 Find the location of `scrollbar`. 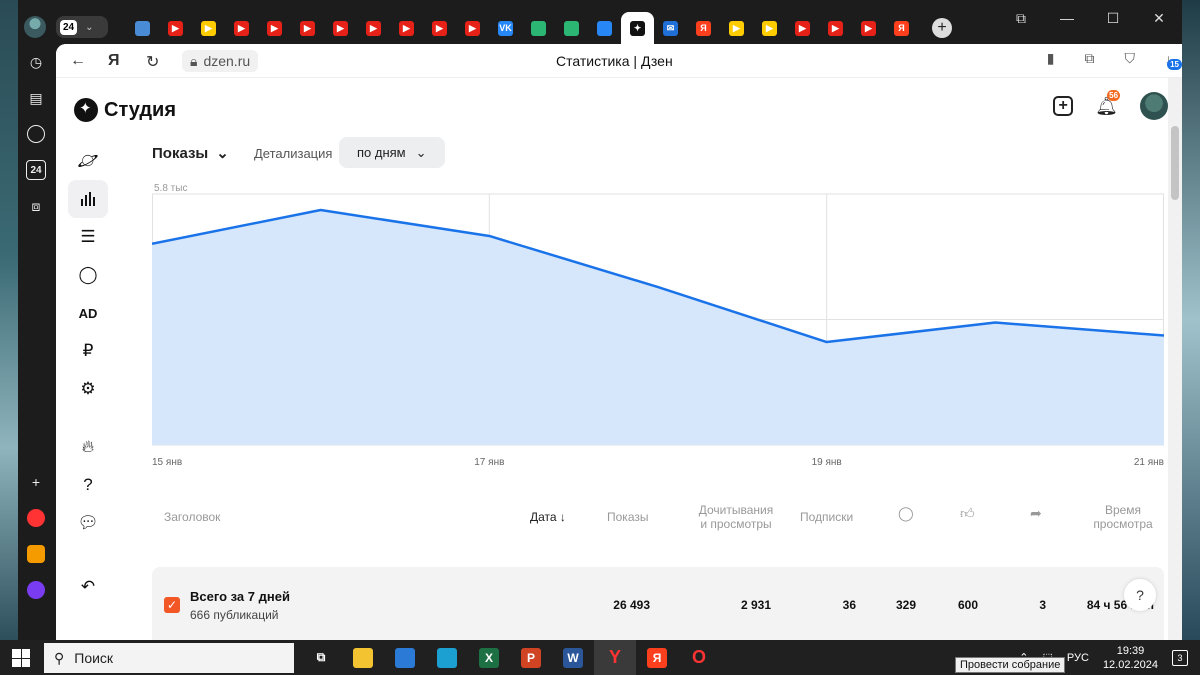

scrollbar is located at coordinates (1175, 359).